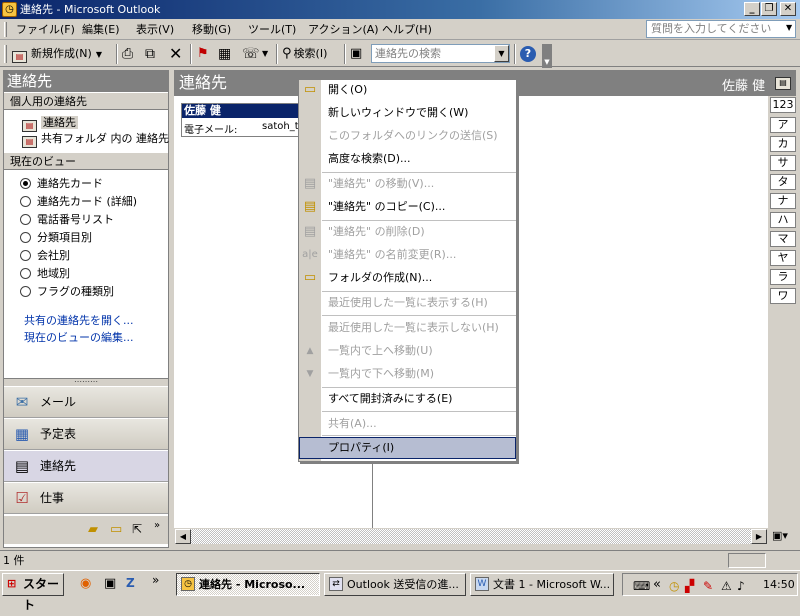 This screenshot has height=616, width=800. Describe the element at coordinates (471, 536) in the screenshot. I see `horizontal-scrollbar` at that location.